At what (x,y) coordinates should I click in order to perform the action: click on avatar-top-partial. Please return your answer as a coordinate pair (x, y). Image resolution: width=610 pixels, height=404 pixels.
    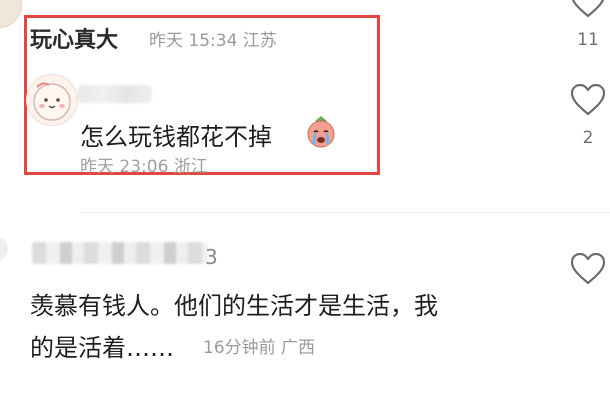
    Looking at the image, I should click on (11, 14).